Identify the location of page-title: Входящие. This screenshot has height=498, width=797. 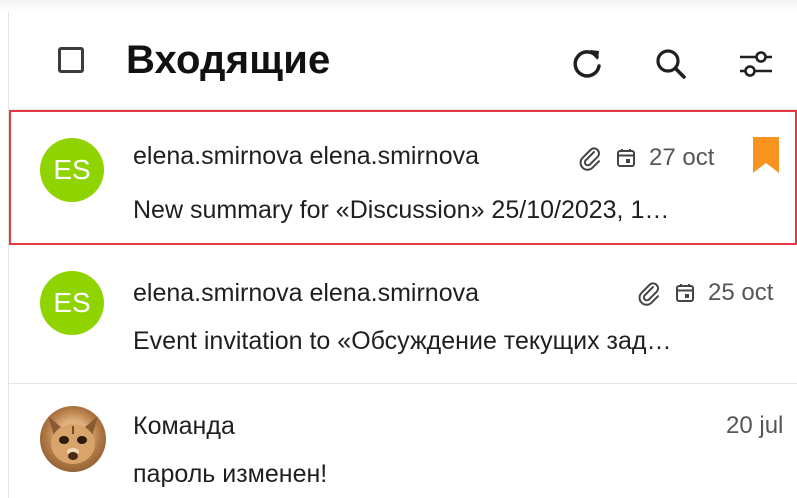
(228, 60).